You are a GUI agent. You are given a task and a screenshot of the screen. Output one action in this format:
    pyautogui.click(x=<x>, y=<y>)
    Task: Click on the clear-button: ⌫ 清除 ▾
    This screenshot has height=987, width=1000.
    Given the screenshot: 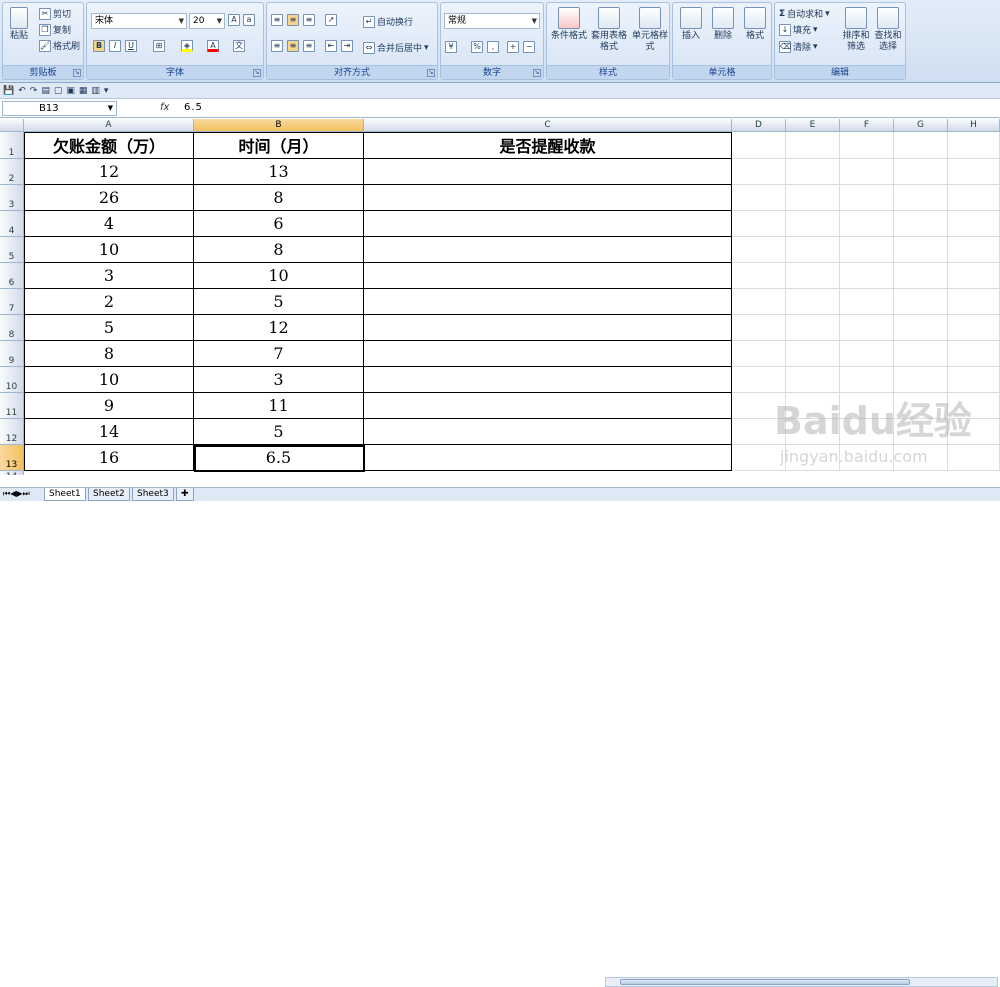 What is the action you would take?
    pyautogui.click(x=798, y=46)
    